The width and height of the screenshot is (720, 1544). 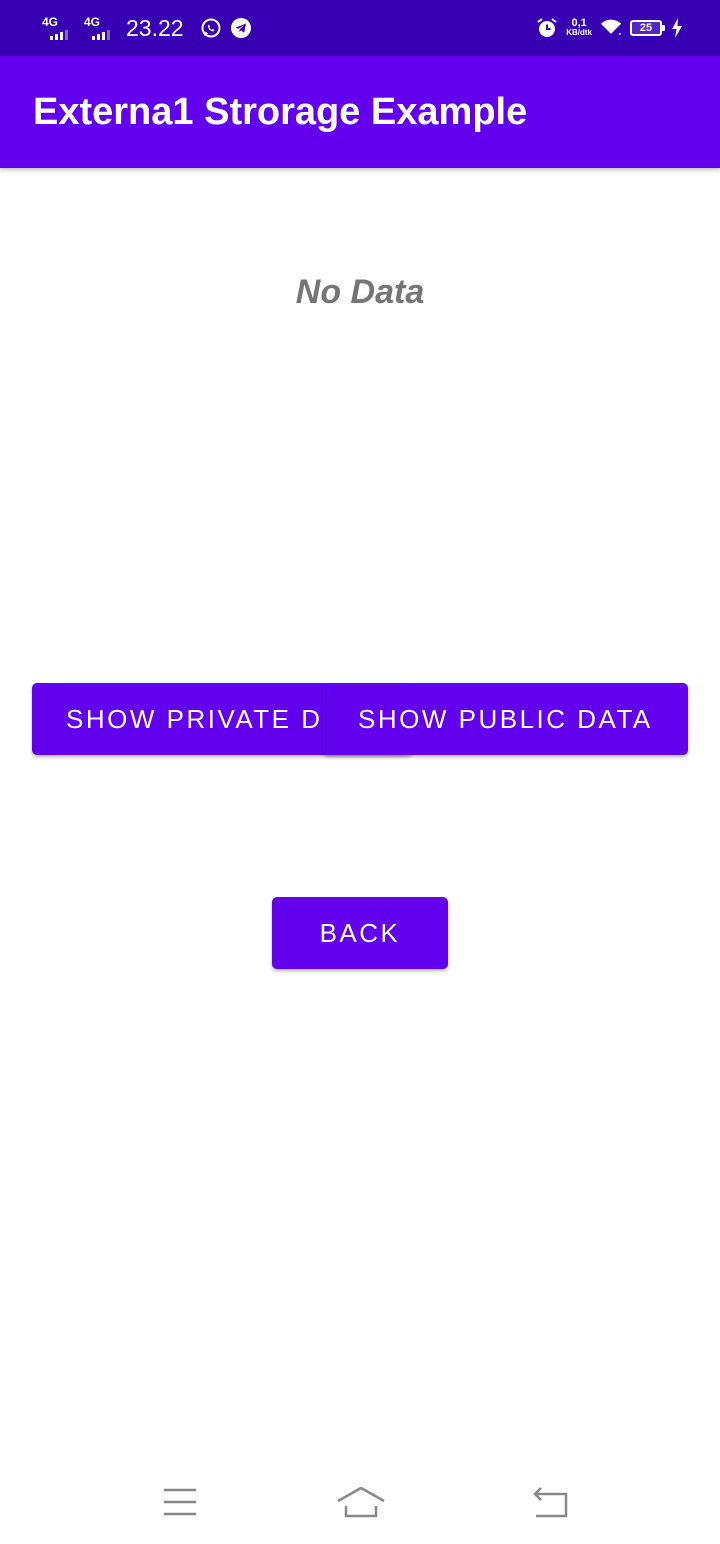 What do you see at coordinates (280, 112) in the screenshot?
I see `app-title: Externa1 Strorage Example` at bounding box center [280, 112].